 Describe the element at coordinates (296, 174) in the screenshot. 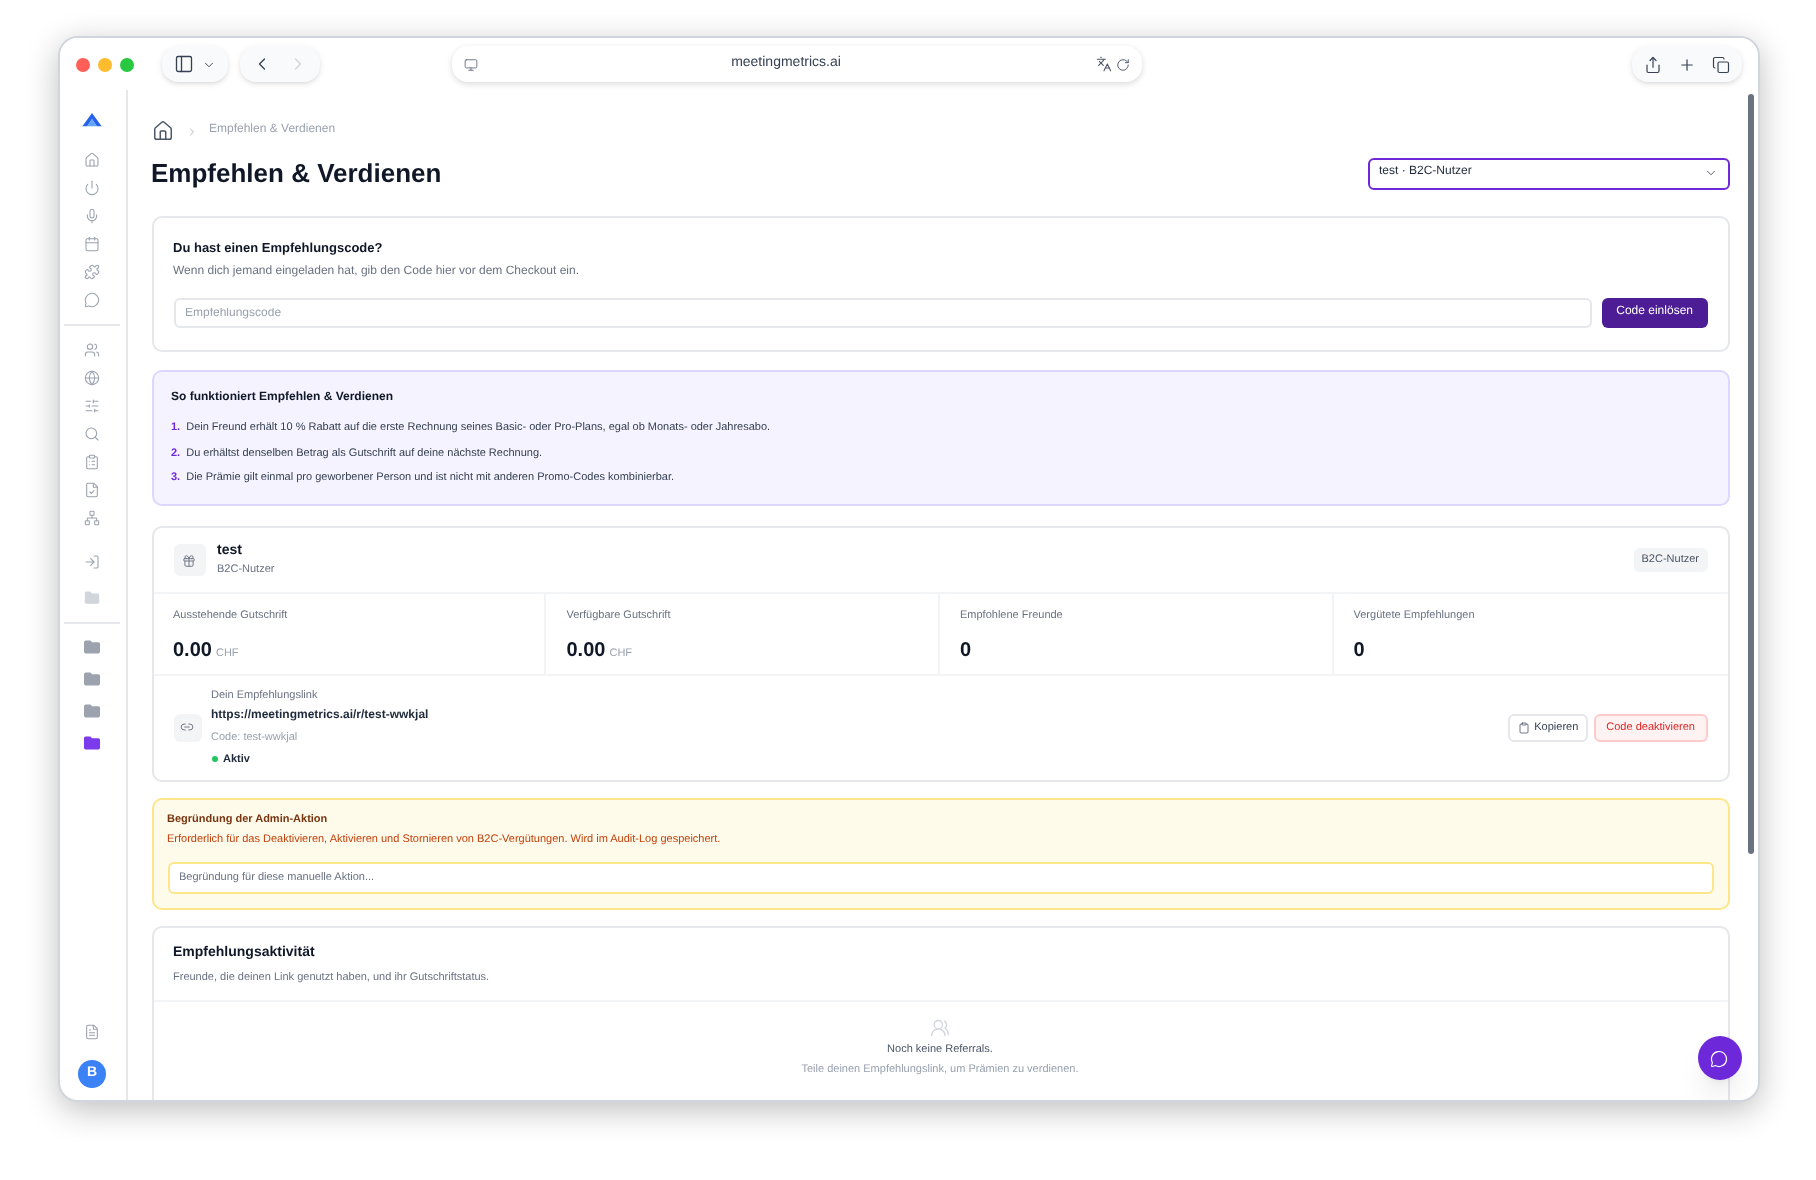

I see `page-title: Empfehlen & Verdienen` at that location.